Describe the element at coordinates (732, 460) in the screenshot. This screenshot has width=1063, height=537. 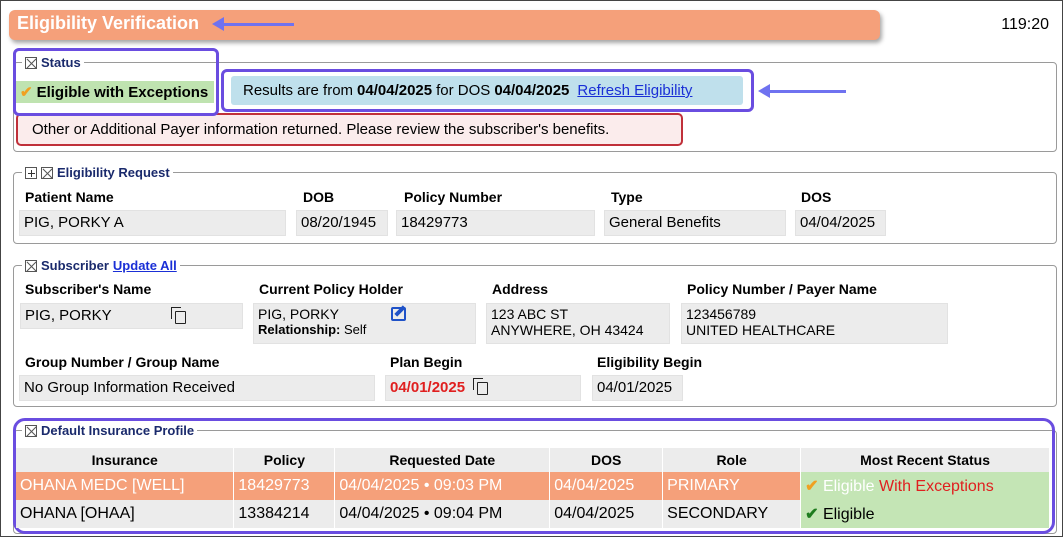
I see `column-header: Role` at that location.